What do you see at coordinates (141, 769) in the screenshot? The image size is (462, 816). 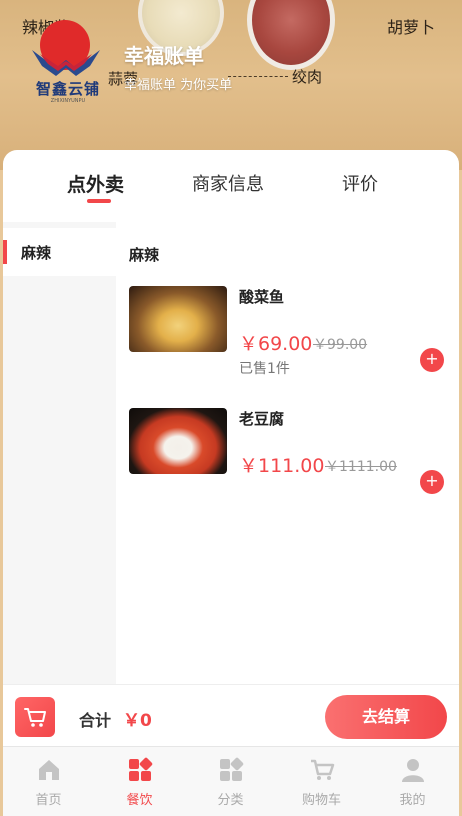 I see `dining-icon` at bounding box center [141, 769].